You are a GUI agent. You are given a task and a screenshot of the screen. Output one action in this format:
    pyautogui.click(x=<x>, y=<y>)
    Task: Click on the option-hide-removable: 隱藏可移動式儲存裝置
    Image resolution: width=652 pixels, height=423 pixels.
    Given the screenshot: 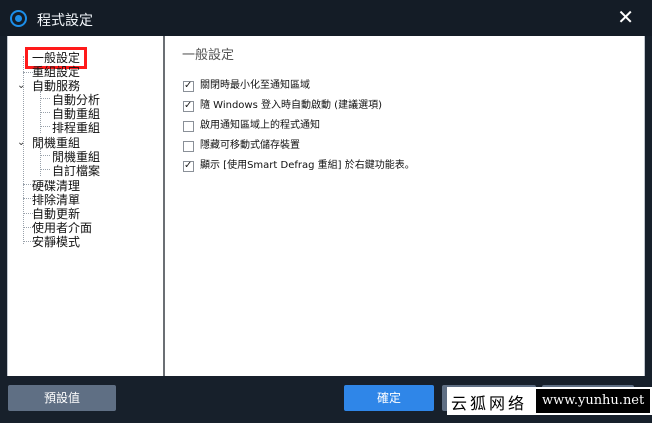 What is the action you would take?
    pyautogui.click(x=241, y=147)
    